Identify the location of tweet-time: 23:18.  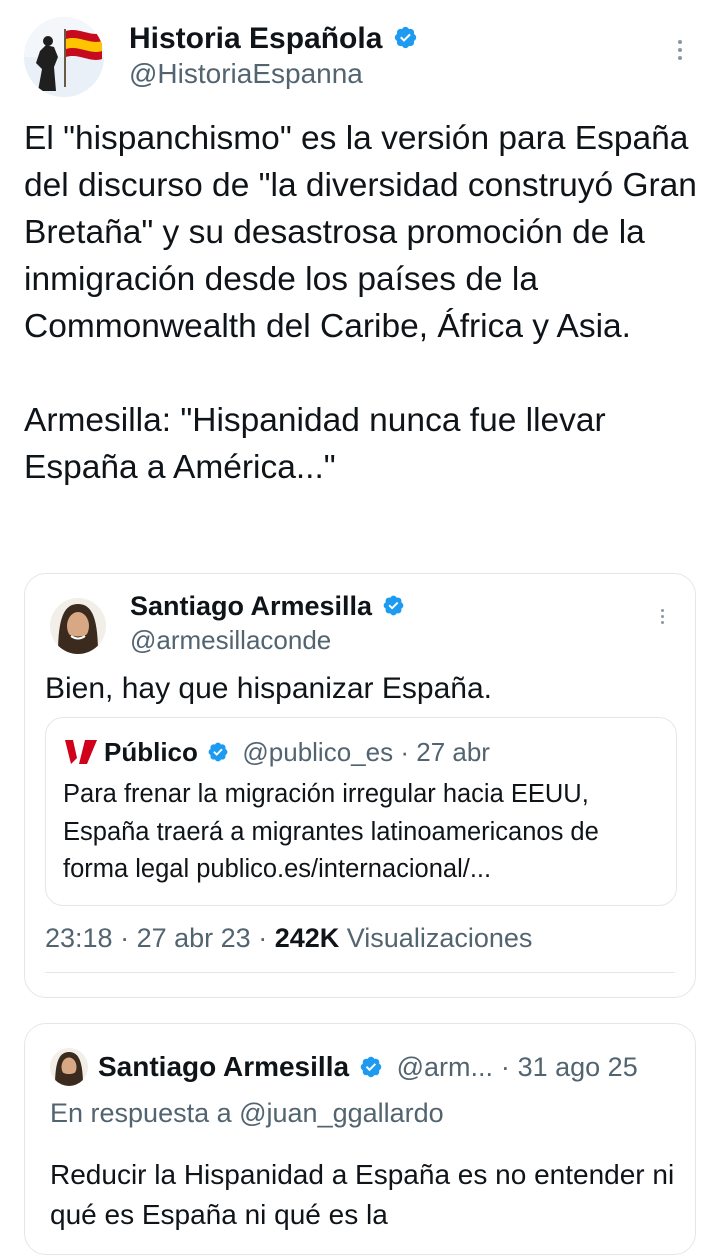
(79, 938).